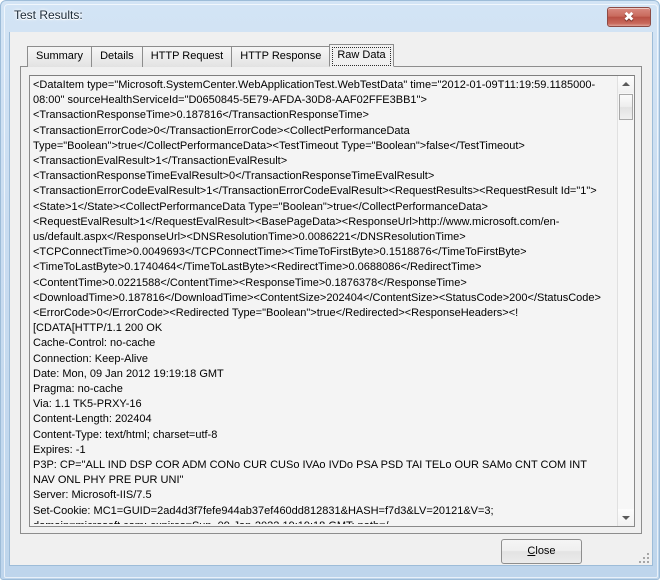 The height and width of the screenshot is (580, 660). Describe the element at coordinates (48, 15) in the screenshot. I see `window-title: Test Results:` at that location.